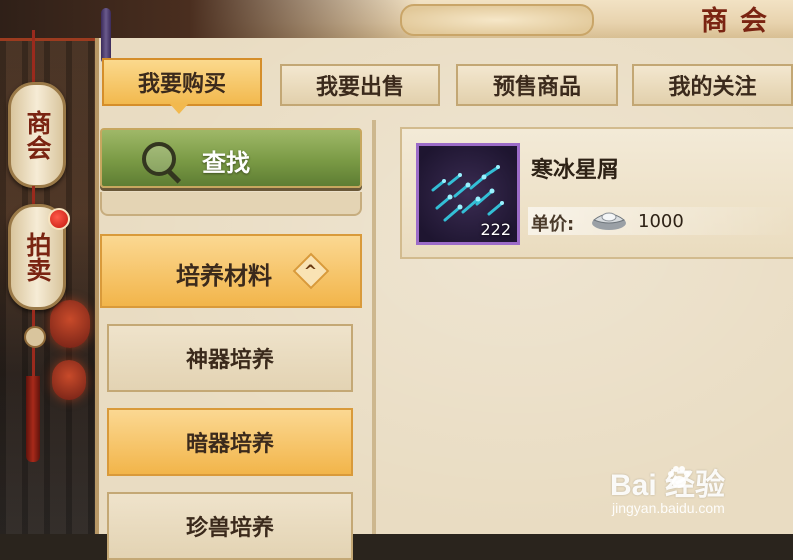 This screenshot has width=793, height=560. I want to click on baidu-watermark: Bai 经验 jingyan.baidu.com, so click(693, 495).